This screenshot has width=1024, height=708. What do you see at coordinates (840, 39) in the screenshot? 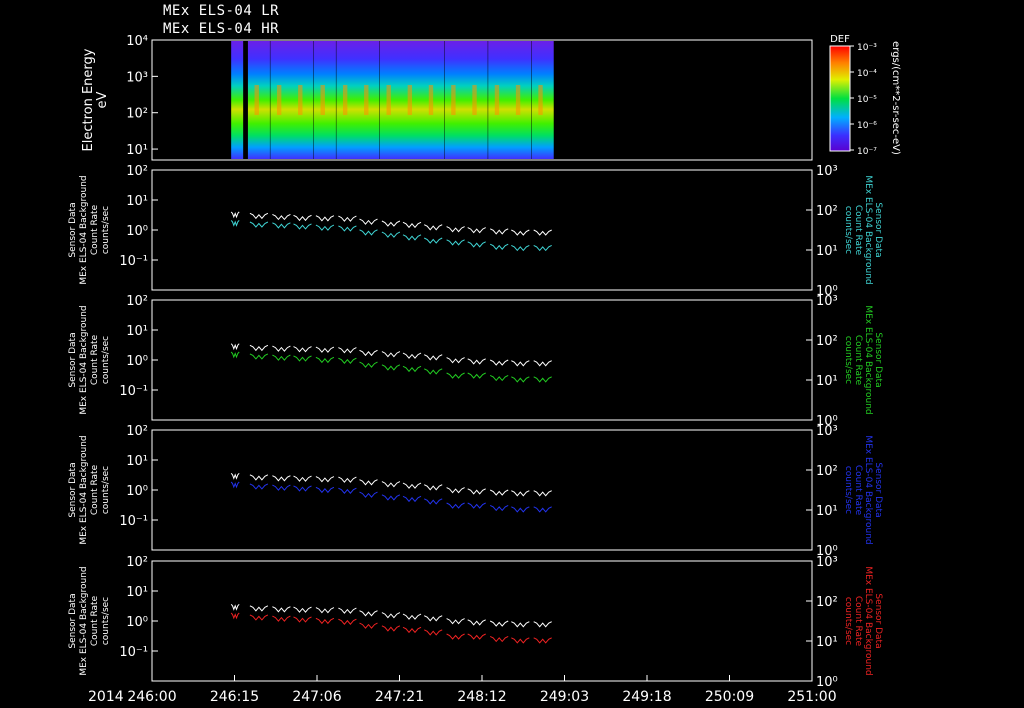
I see `colorbar-label: DEF` at bounding box center [840, 39].